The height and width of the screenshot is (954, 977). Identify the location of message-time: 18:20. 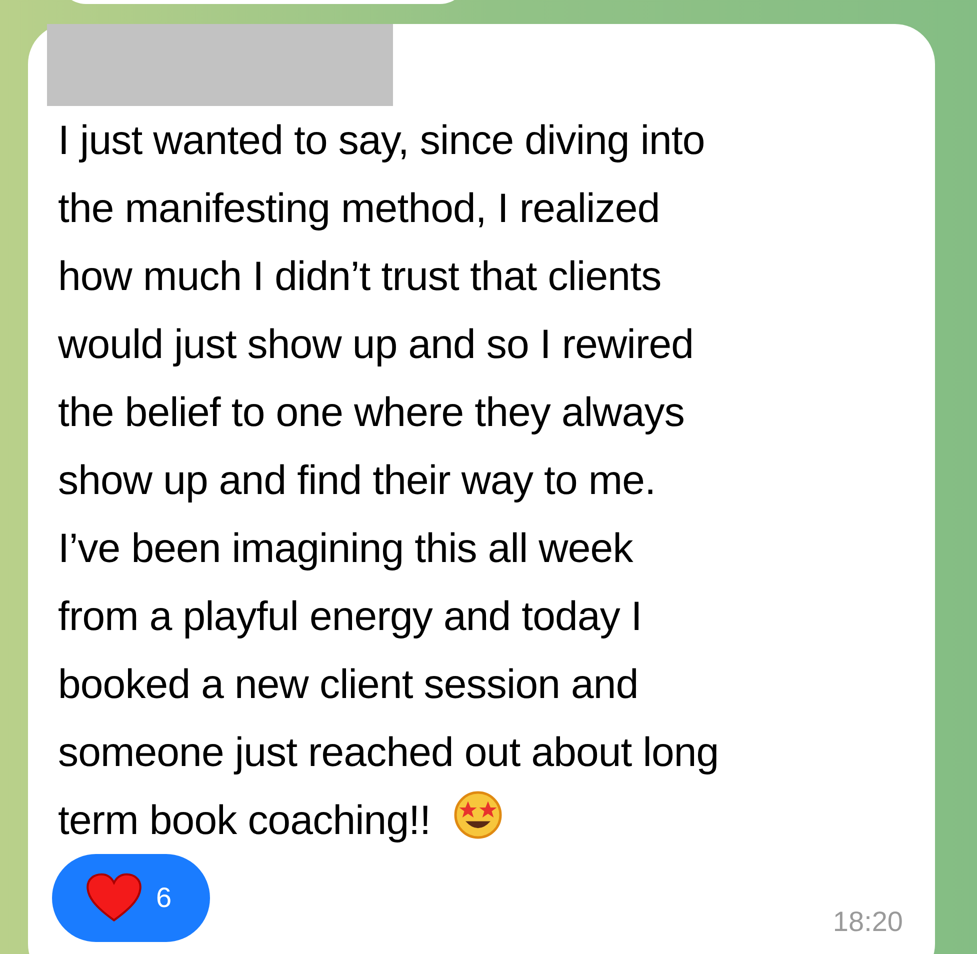
(867, 922).